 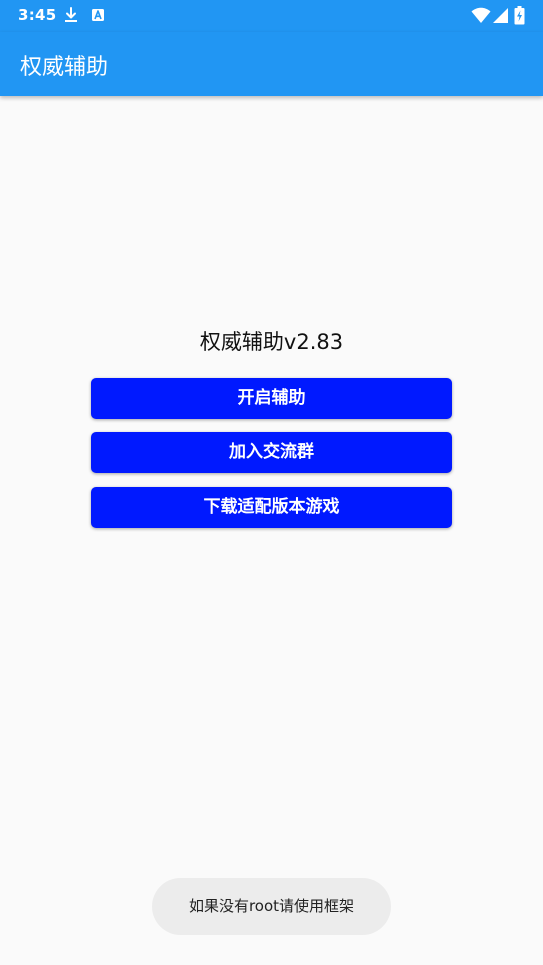 What do you see at coordinates (519, 17) in the screenshot?
I see `battery-icon` at bounding box center [519, 17].